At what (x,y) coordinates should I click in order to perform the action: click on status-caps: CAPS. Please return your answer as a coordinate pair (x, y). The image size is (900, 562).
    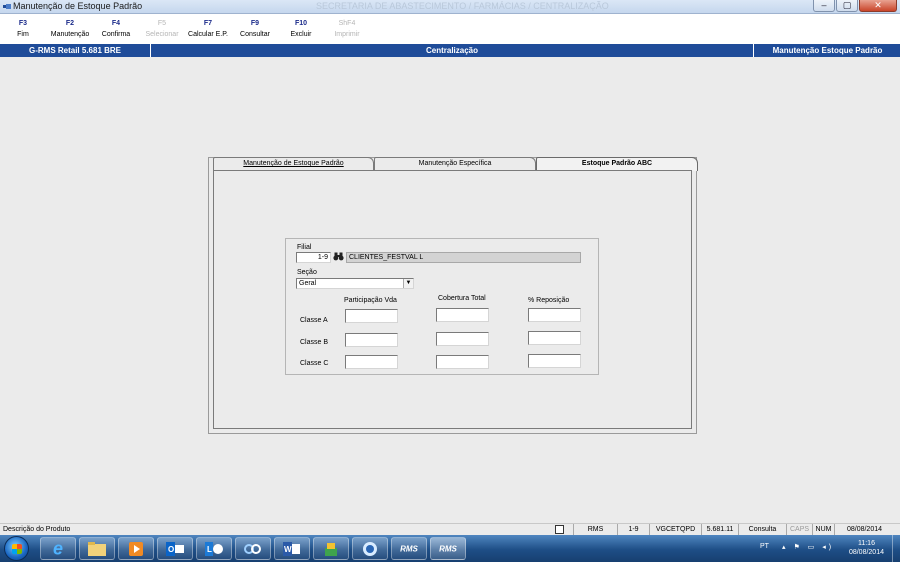
    Looking at the image, I should click on (799, 529).